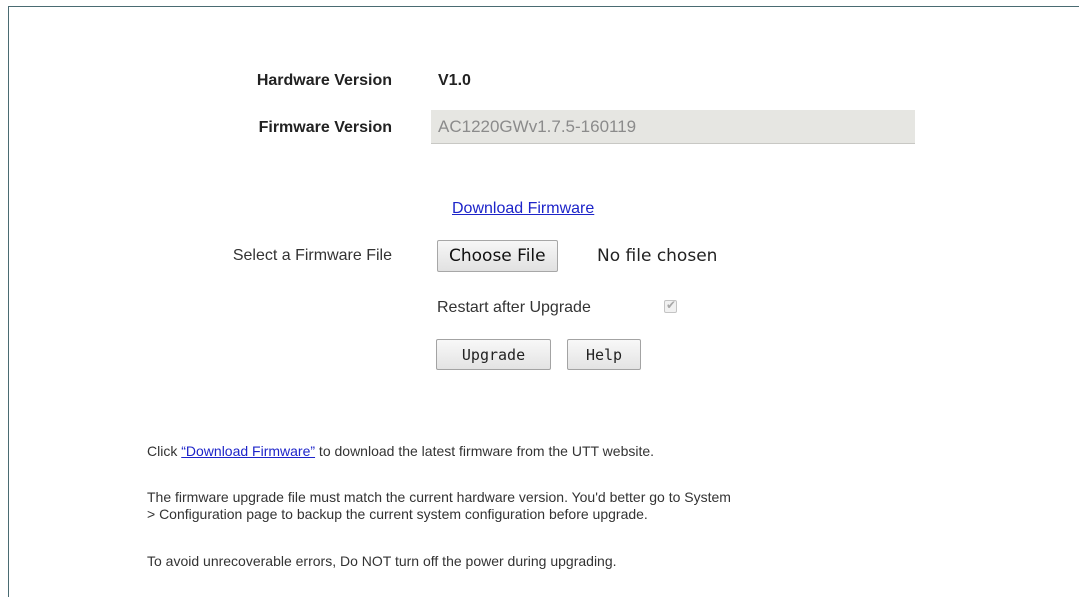  I want to click on hardware-version-value: V1.0, so click(454, 80).